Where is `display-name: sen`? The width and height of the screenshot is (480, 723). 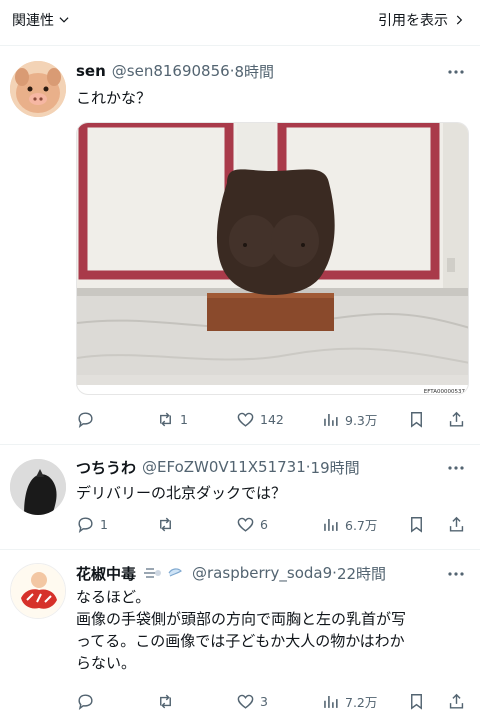 display-name: sen is located at coordinates (91, 71).